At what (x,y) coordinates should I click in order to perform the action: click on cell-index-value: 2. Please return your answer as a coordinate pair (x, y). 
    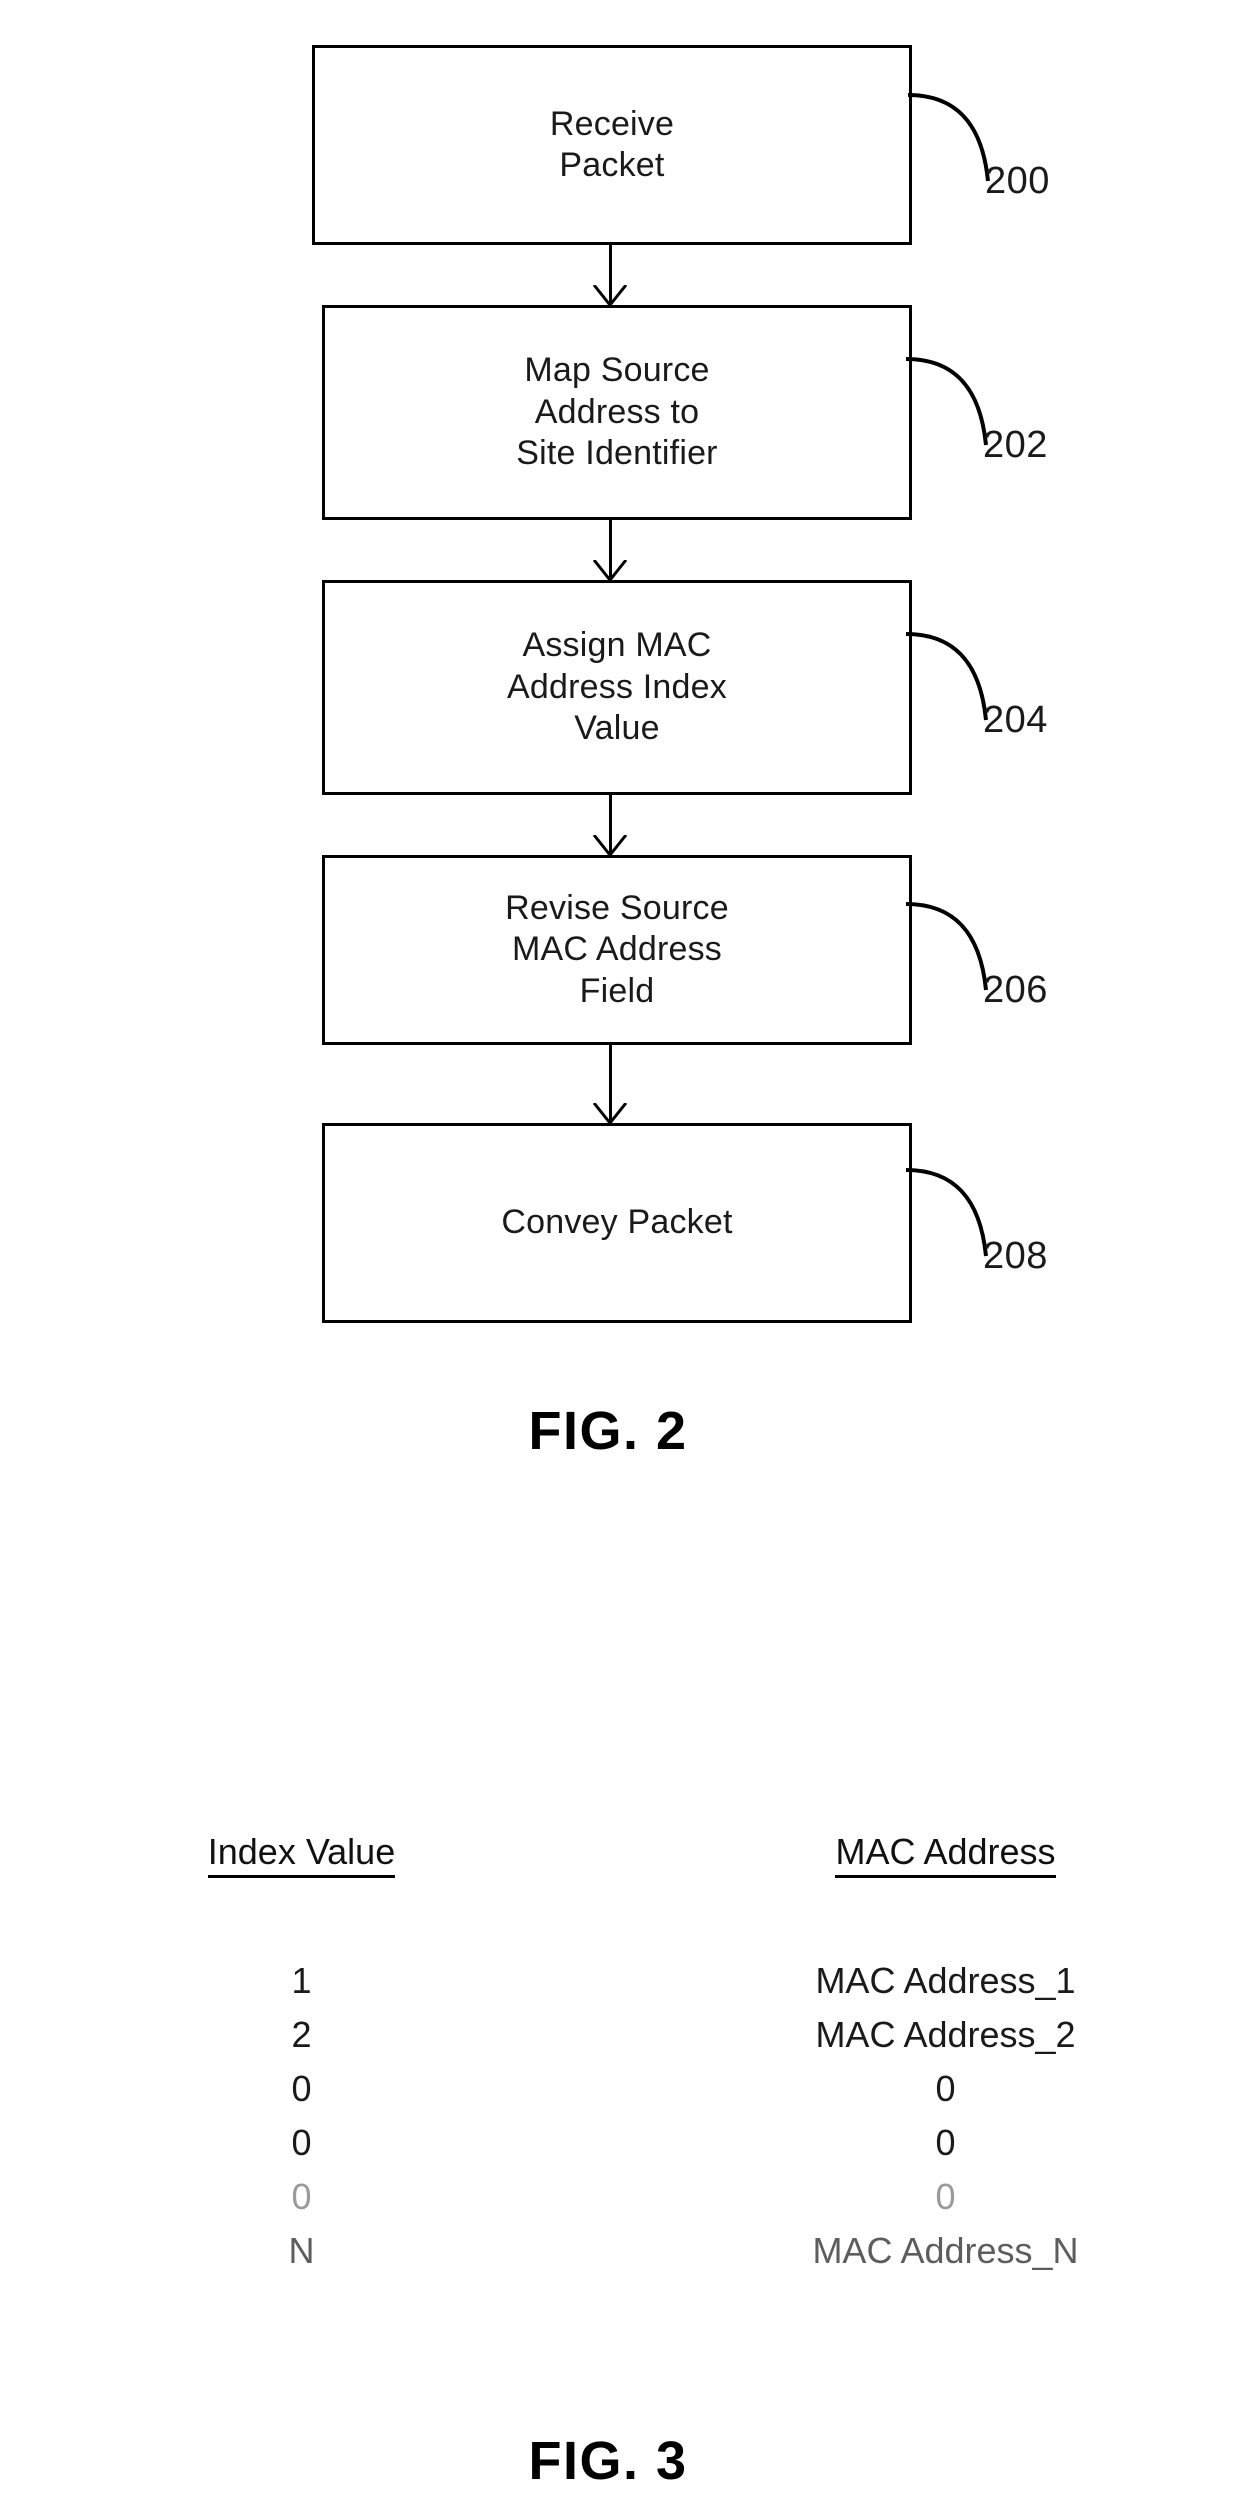
    Looking at the image, I should click on (301, 2034).